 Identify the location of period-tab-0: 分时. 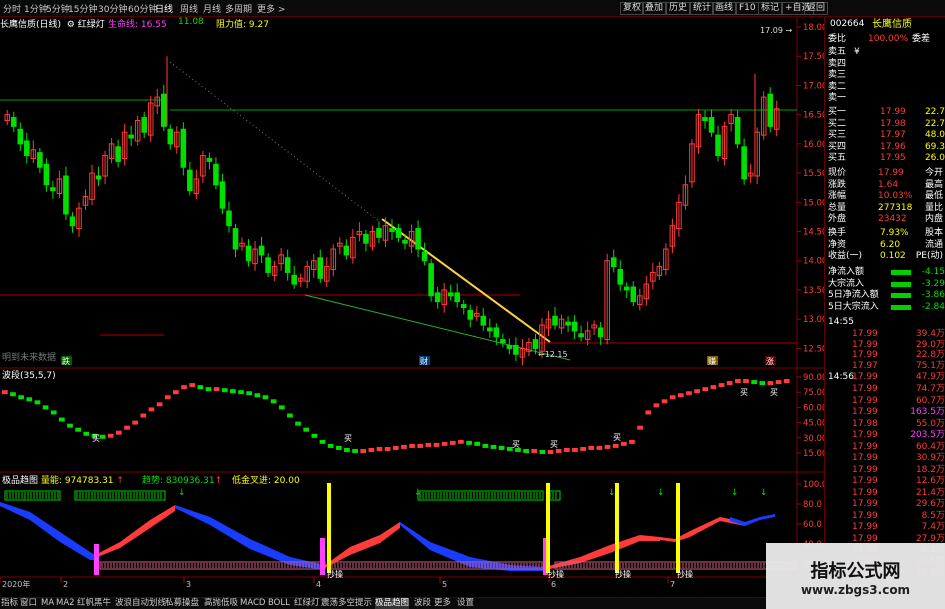
(12, 8).